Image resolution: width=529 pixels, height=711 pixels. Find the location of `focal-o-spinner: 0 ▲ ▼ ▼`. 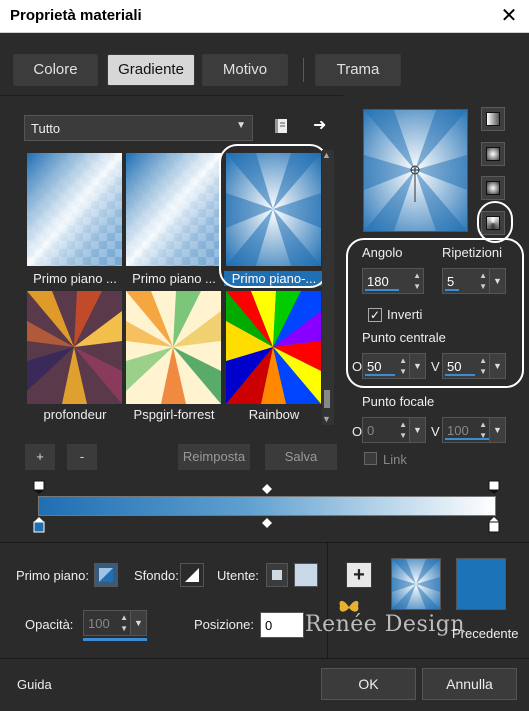

focal-o-spinner: 0 ▲ ▼ ▼ is located at coordinates (394, 430).